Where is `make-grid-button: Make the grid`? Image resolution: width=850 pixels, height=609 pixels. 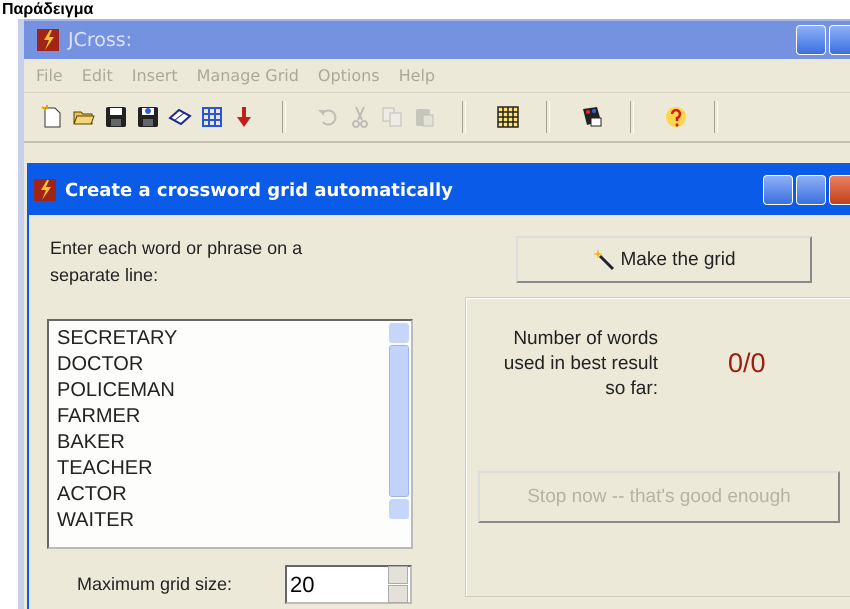 make-grid-button: Make the grid is located at coordinates (664, 259).